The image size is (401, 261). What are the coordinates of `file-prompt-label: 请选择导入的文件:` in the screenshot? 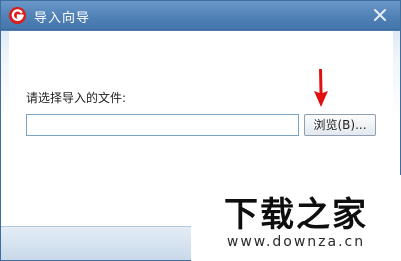 It's located at (76, 98).